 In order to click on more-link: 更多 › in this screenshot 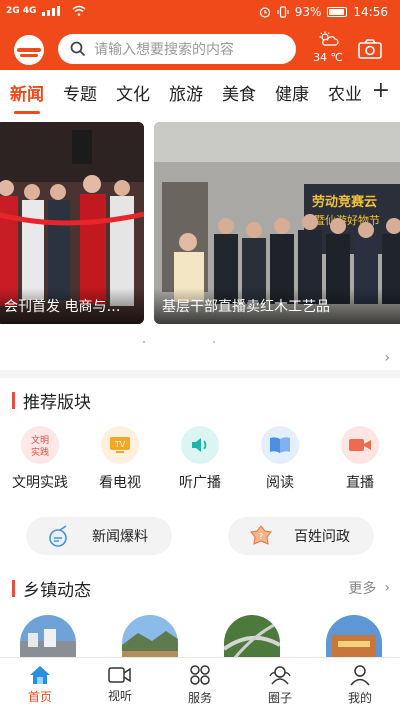, I will do `click(369, 588)`.